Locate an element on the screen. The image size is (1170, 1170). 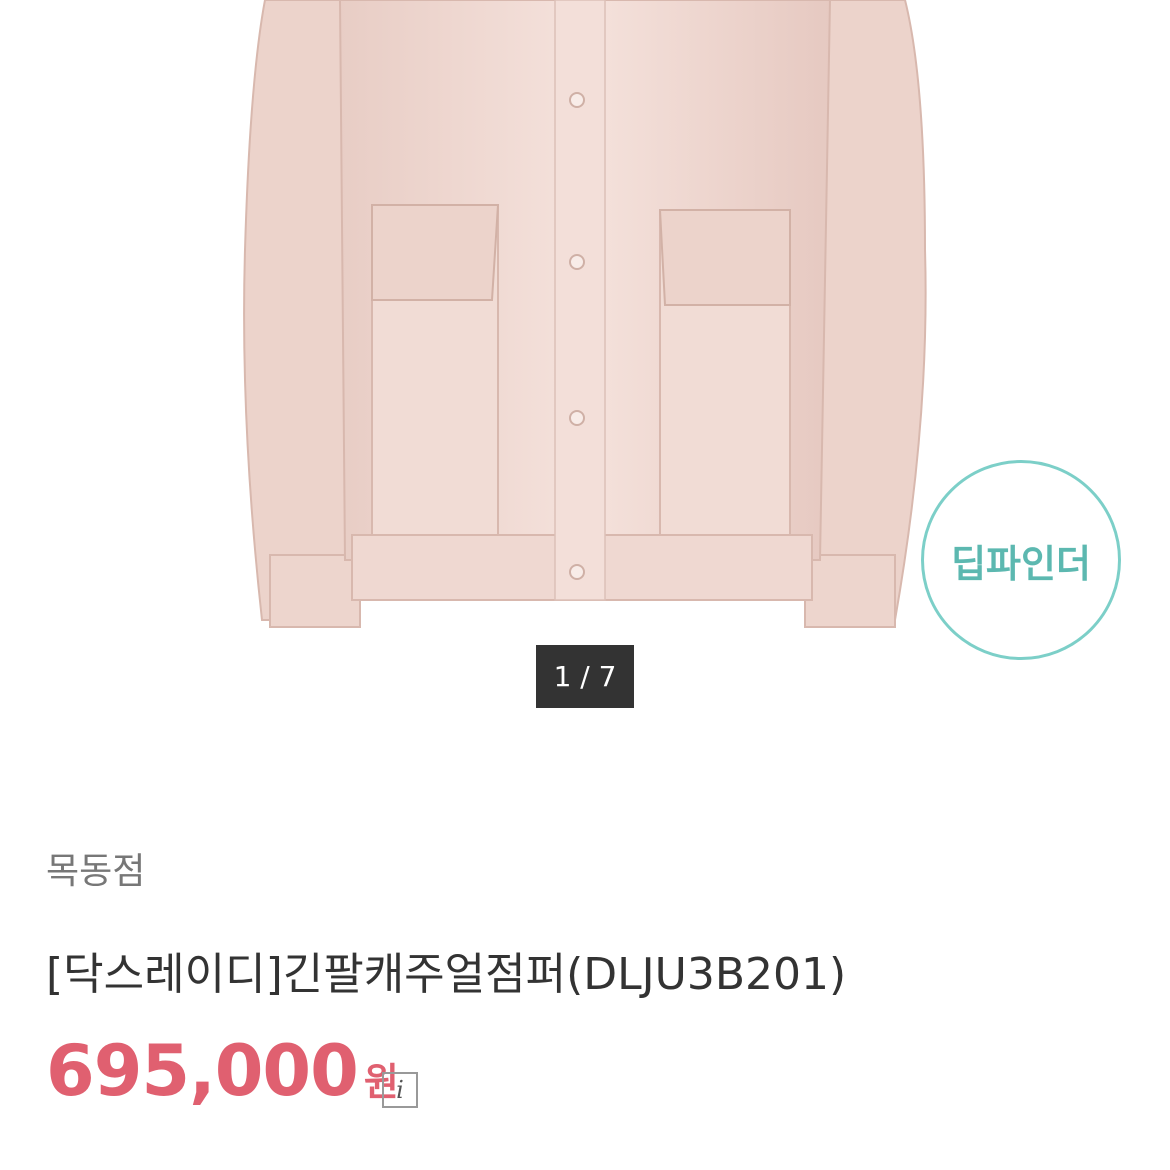
product-title: [닥스레이디]긴팔캐주얼점퍼(DLJU3B201) is located at coordinates (446, 974).